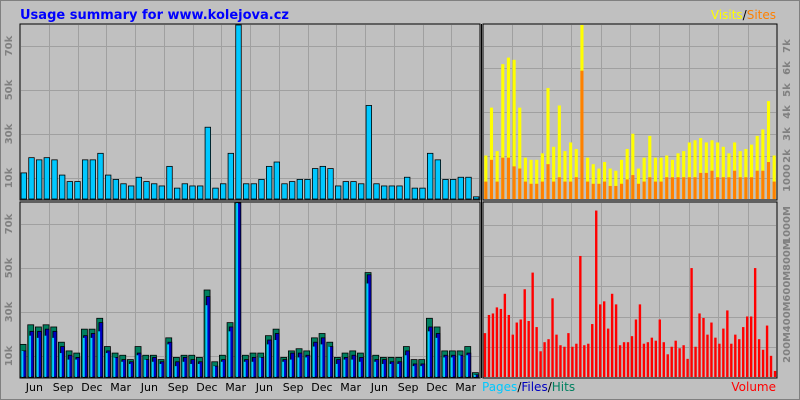  I want to click on chart-title: Usage summary for www.kolejova.cz, so click(154, 15).